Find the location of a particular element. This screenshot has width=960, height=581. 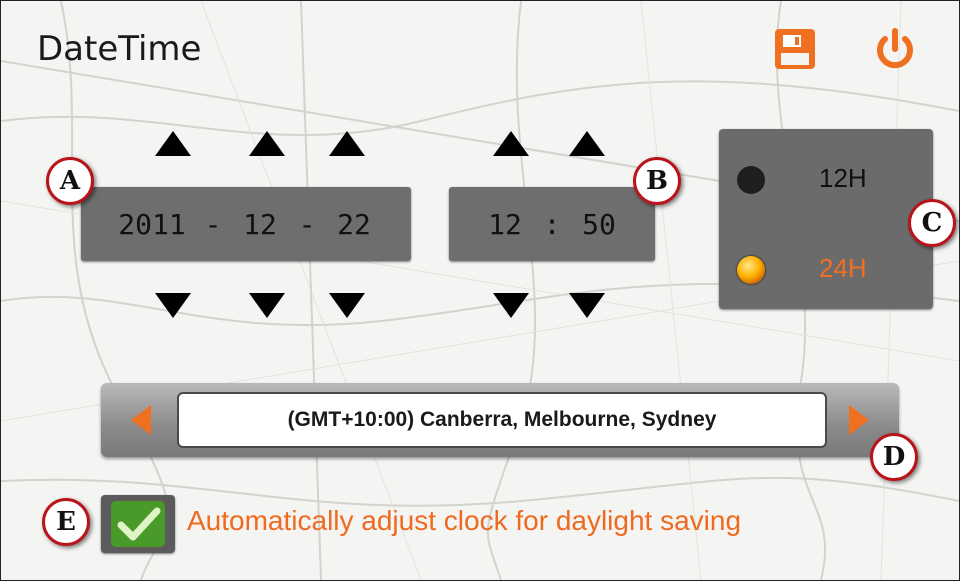

floppy-disk-icon is located at coordinates (795, 49).